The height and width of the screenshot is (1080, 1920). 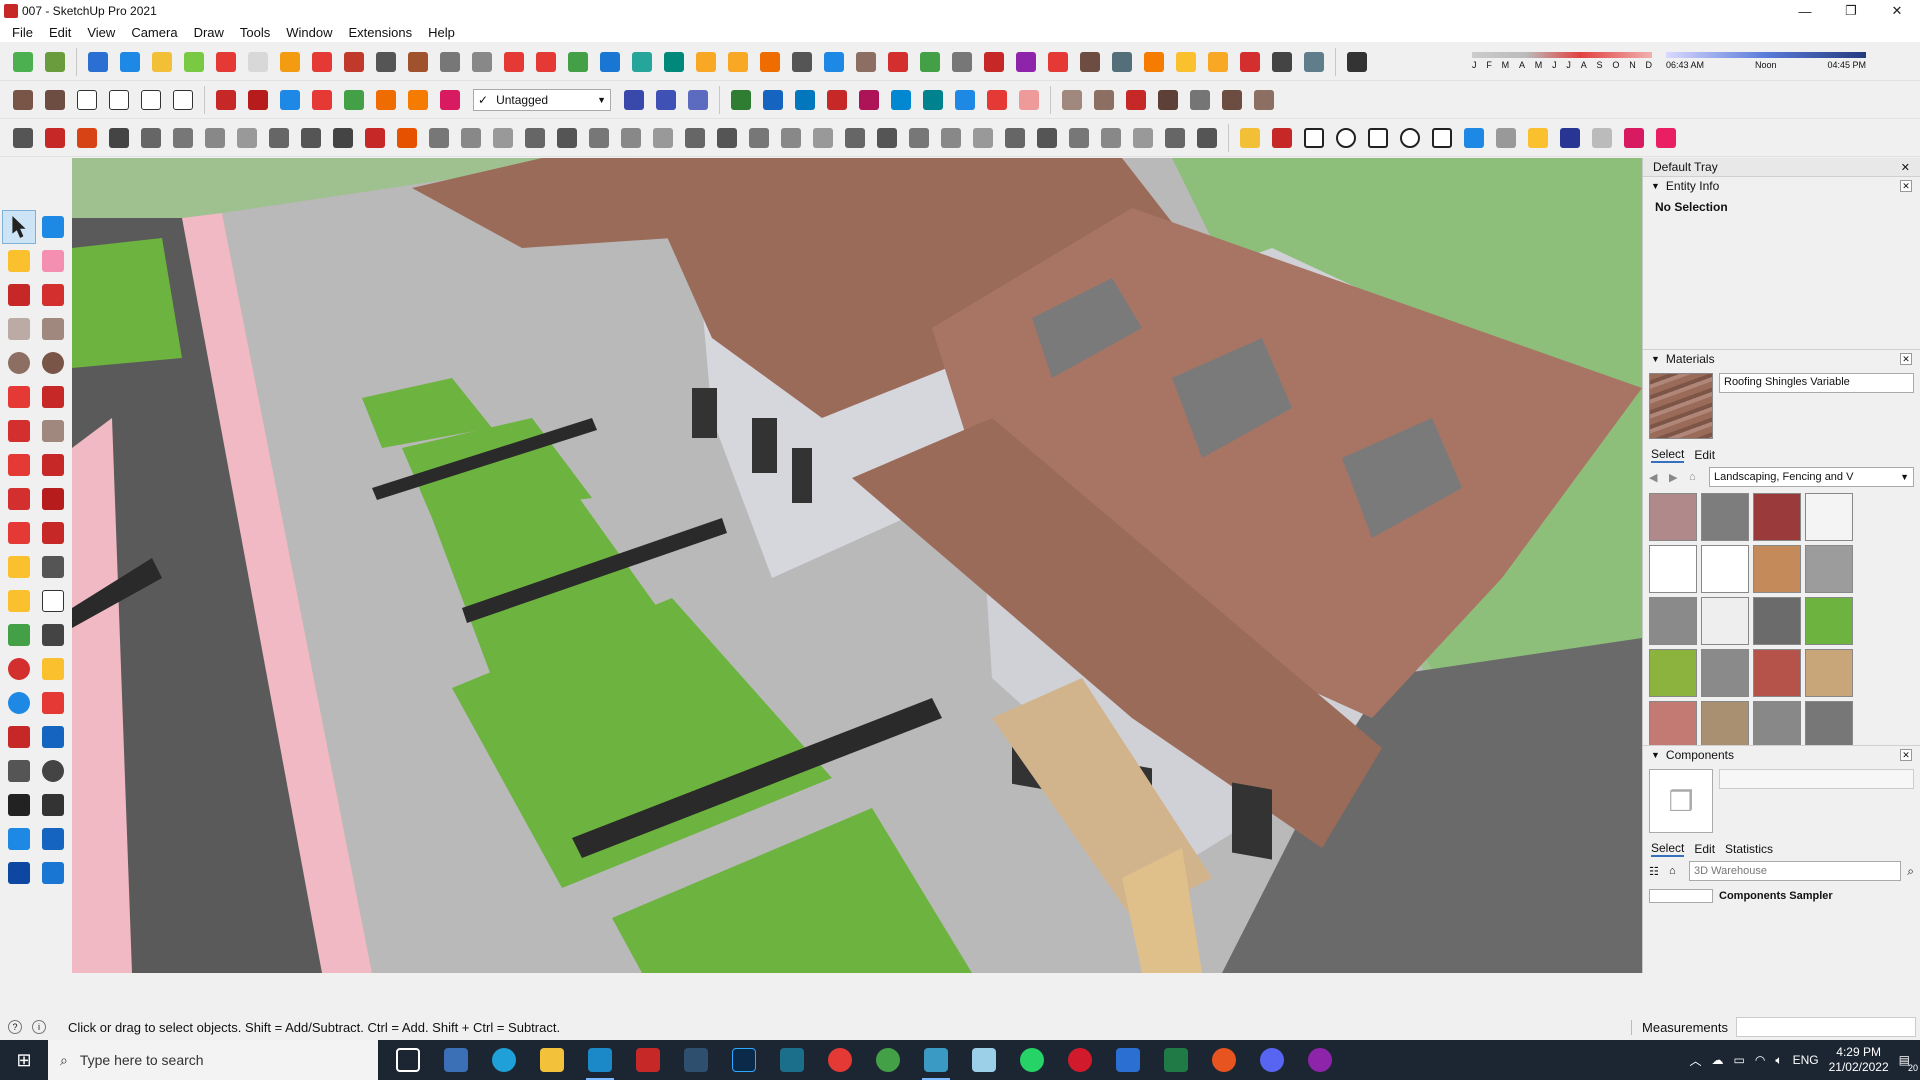 I want to click on close-button: ✕, so click(x=1897, y=11).